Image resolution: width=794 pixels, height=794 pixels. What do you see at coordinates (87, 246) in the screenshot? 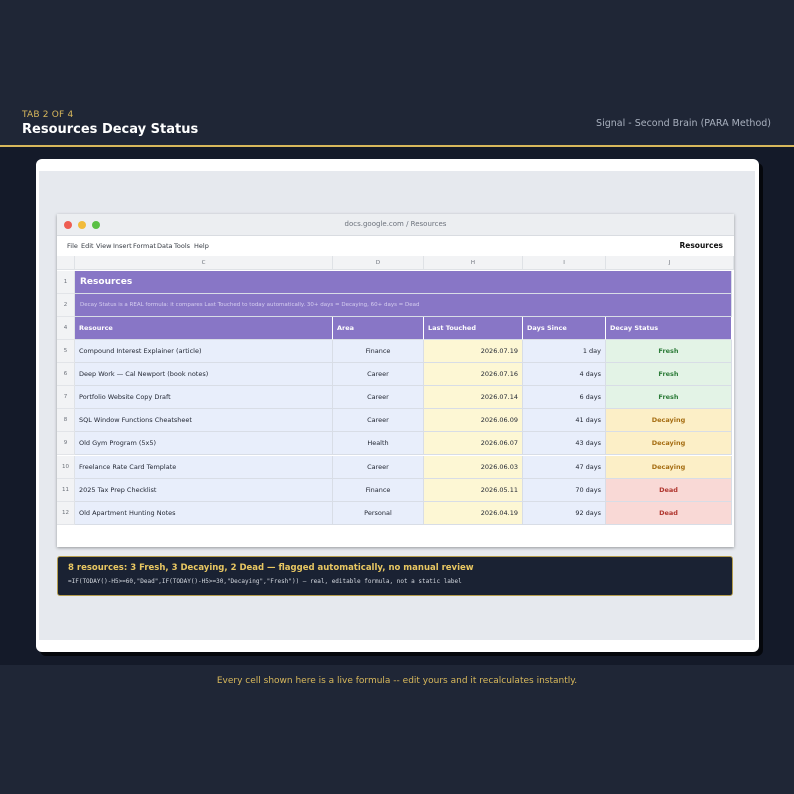
I see `menu-edit: Edit` at bounding box center [87, 246].